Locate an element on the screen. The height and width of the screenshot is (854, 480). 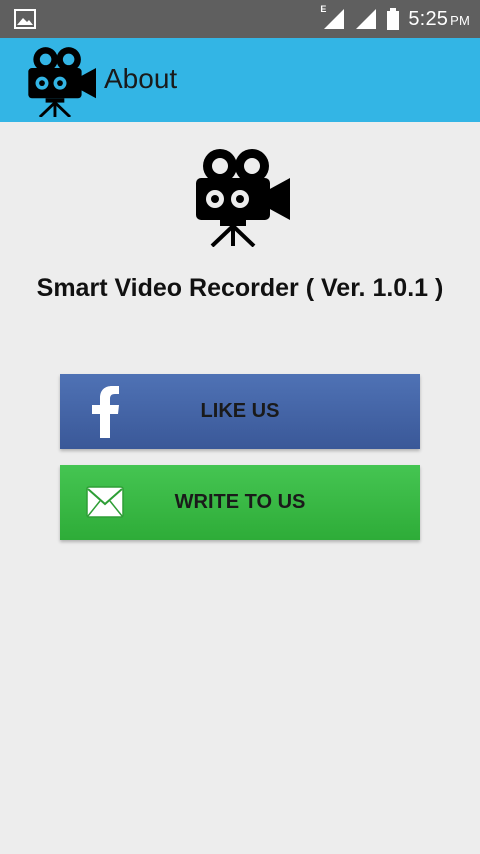
status-icons: E 5:25 PM is located at coordinates (395, 19).